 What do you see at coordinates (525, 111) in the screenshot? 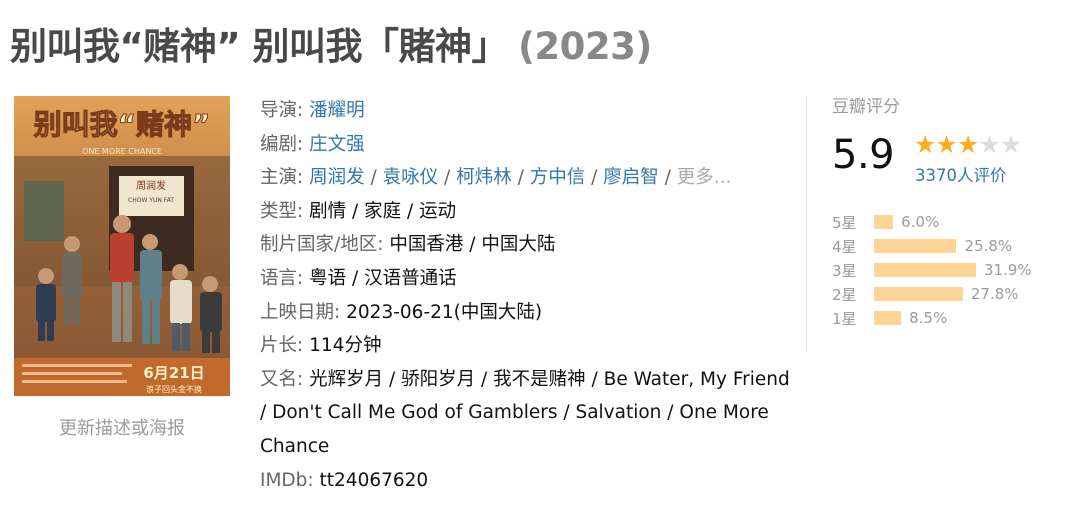
I see `director-row: 导演: 潘耀明` at bounding box center [525, 111].